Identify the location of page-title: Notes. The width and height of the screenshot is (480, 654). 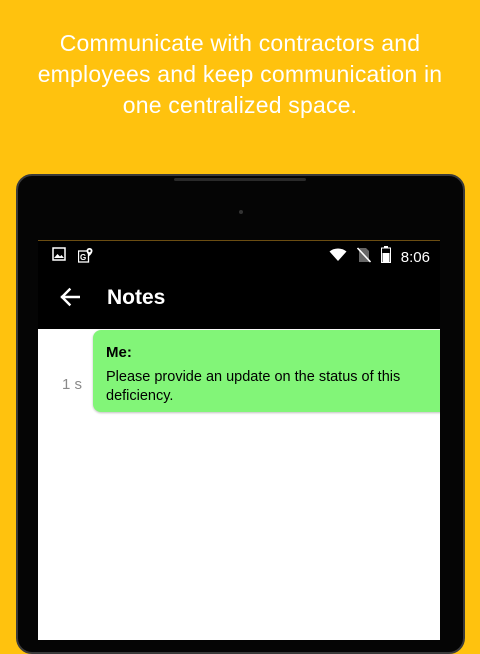
(136, 297).